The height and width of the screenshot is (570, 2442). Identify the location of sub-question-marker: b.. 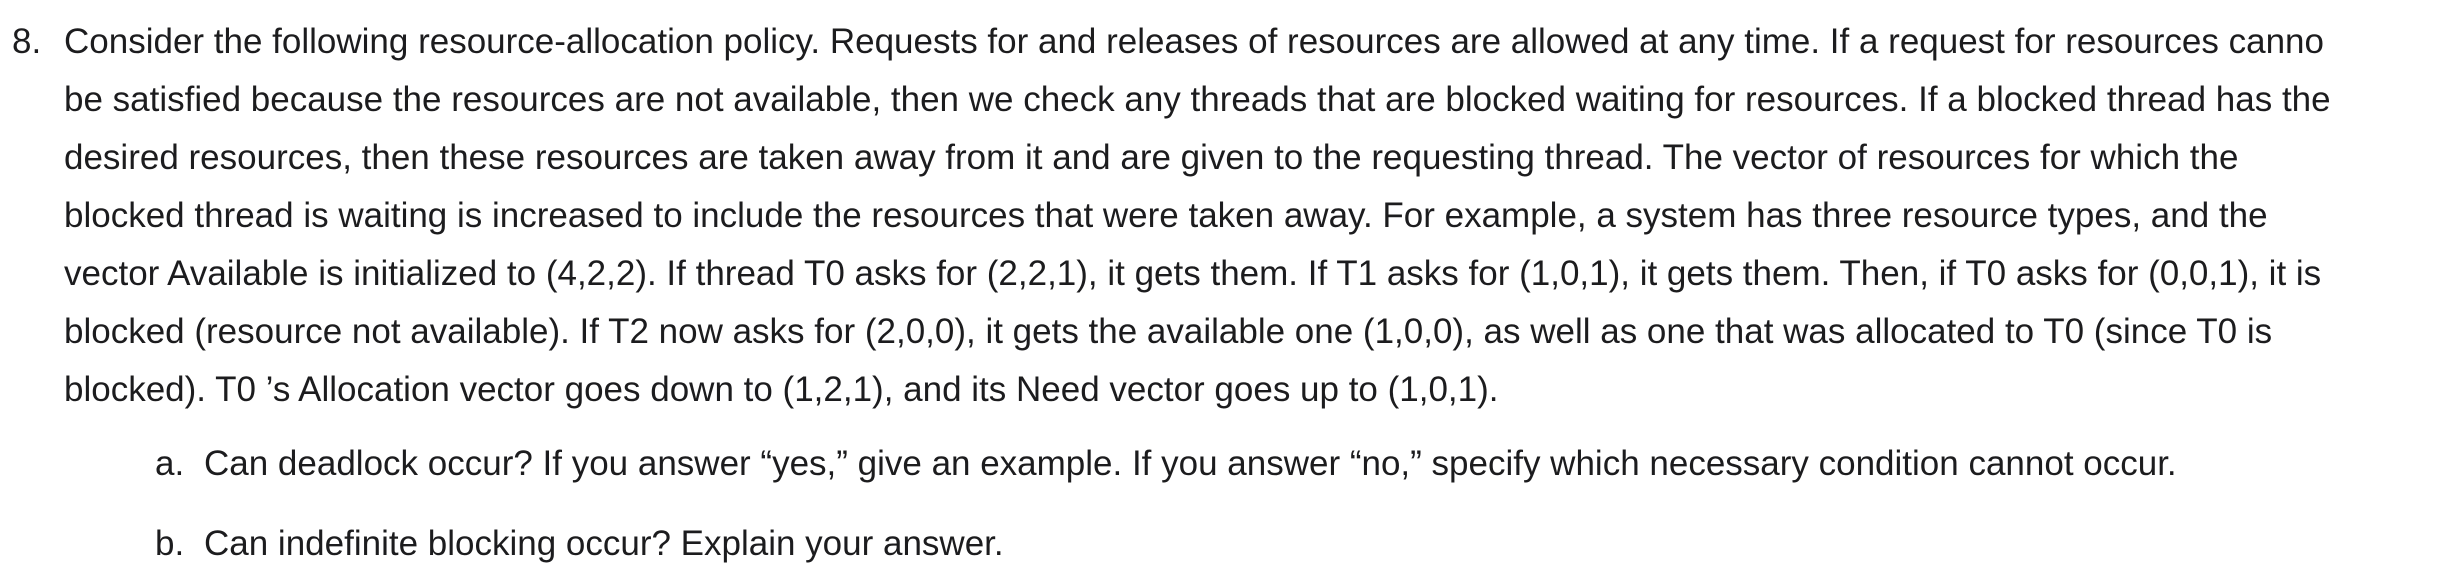
(170, 543).